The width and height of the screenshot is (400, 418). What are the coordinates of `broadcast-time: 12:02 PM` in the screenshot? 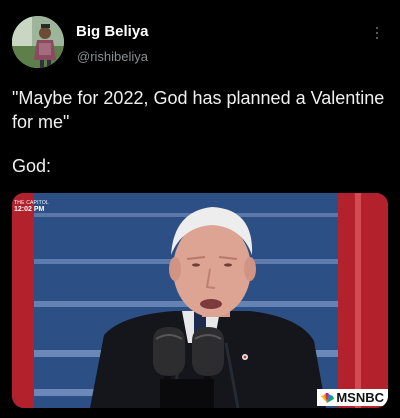 It's located at (29, 210).